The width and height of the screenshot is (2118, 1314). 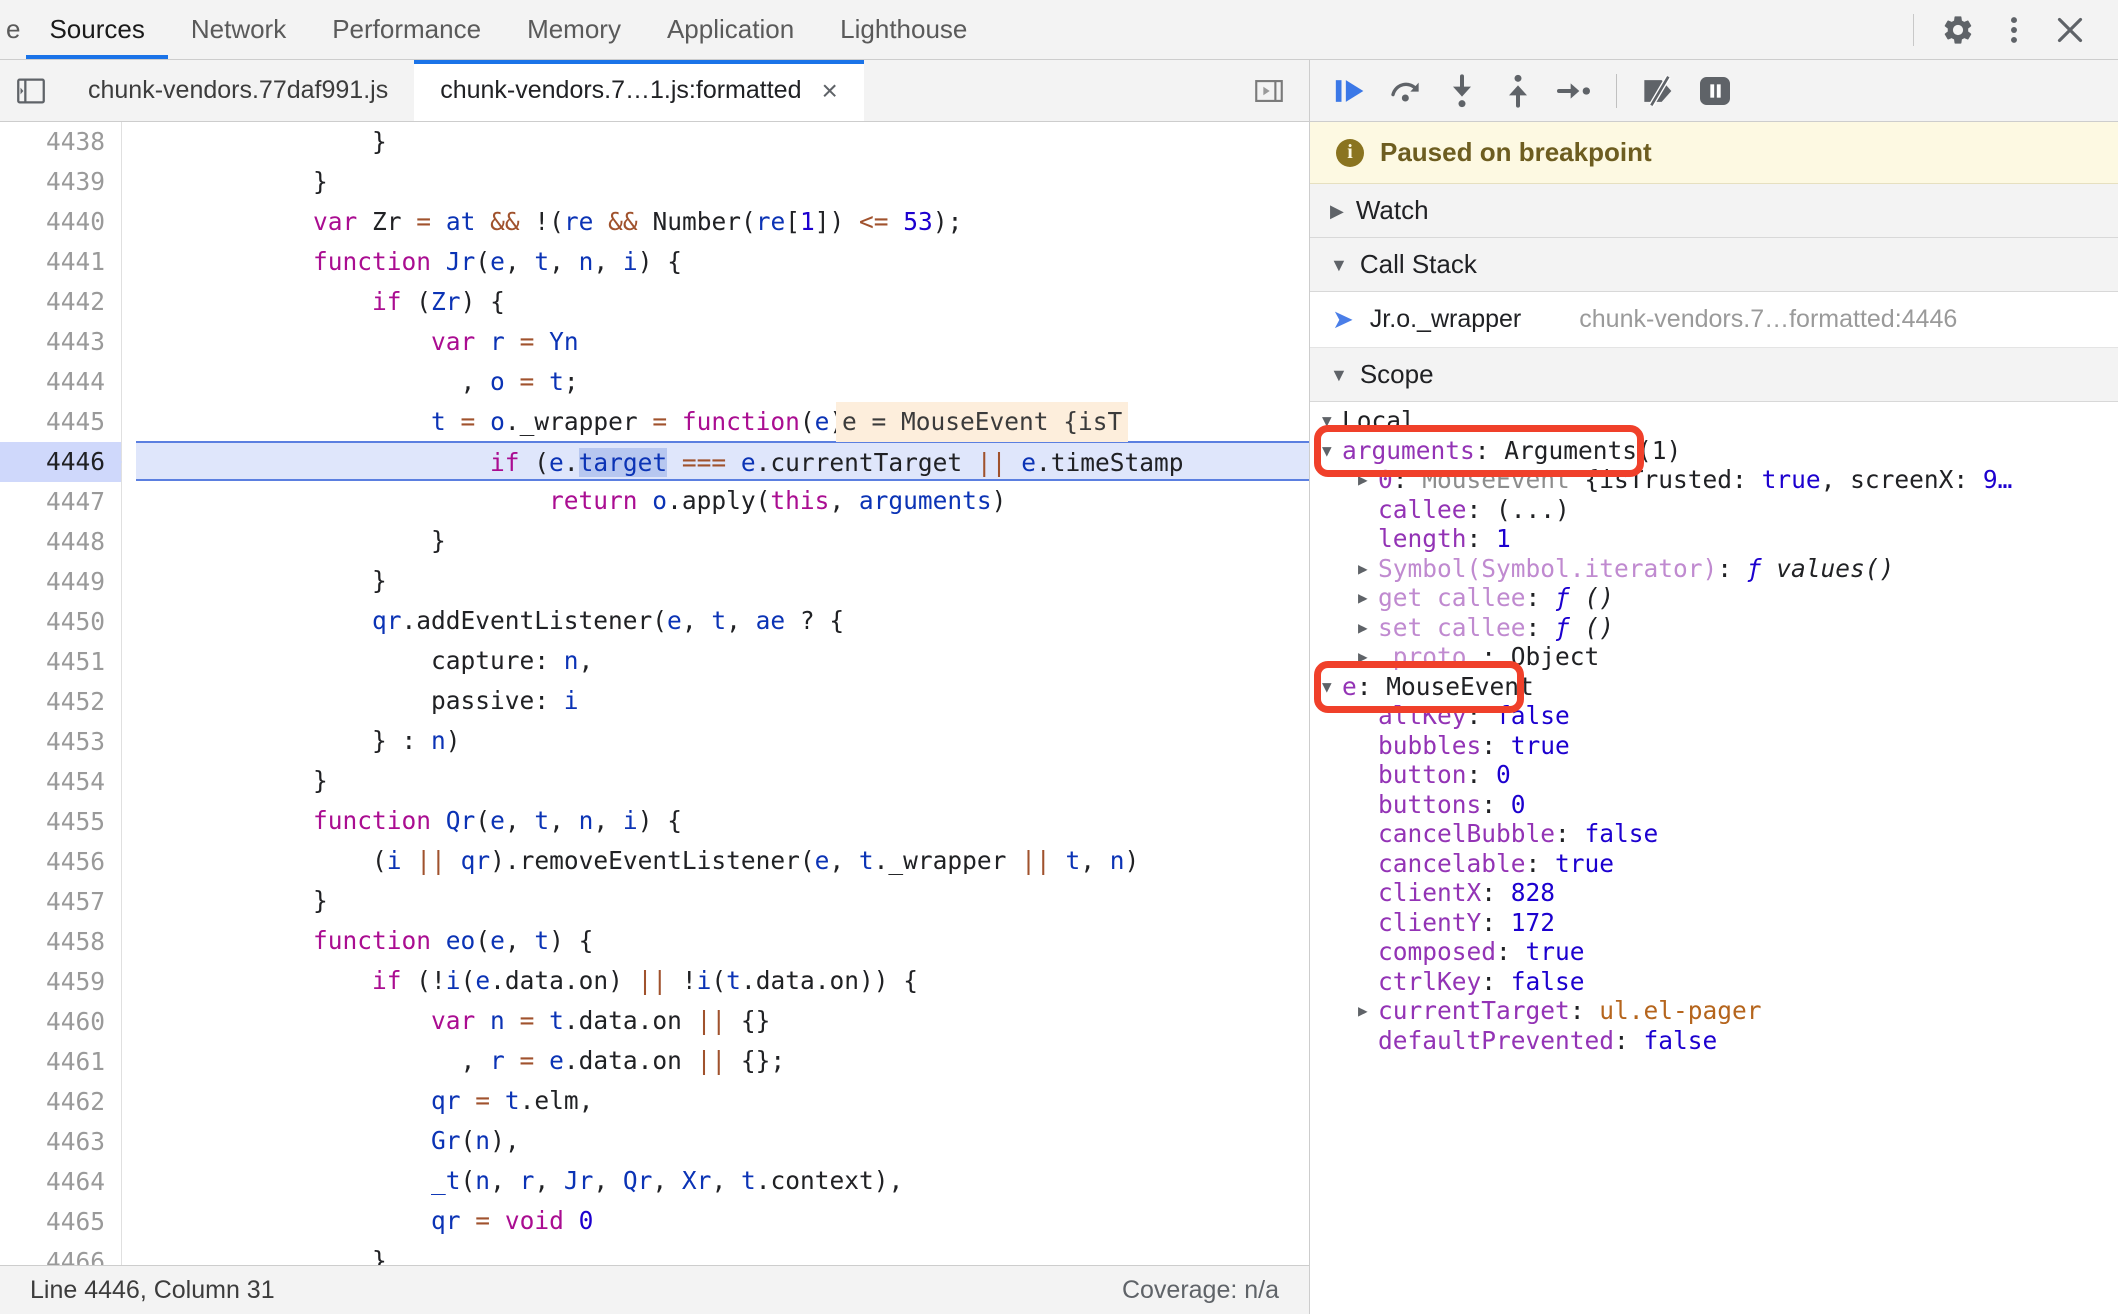 I want to click on scope-row: cancelable: true, so click(x=1714, y=864).